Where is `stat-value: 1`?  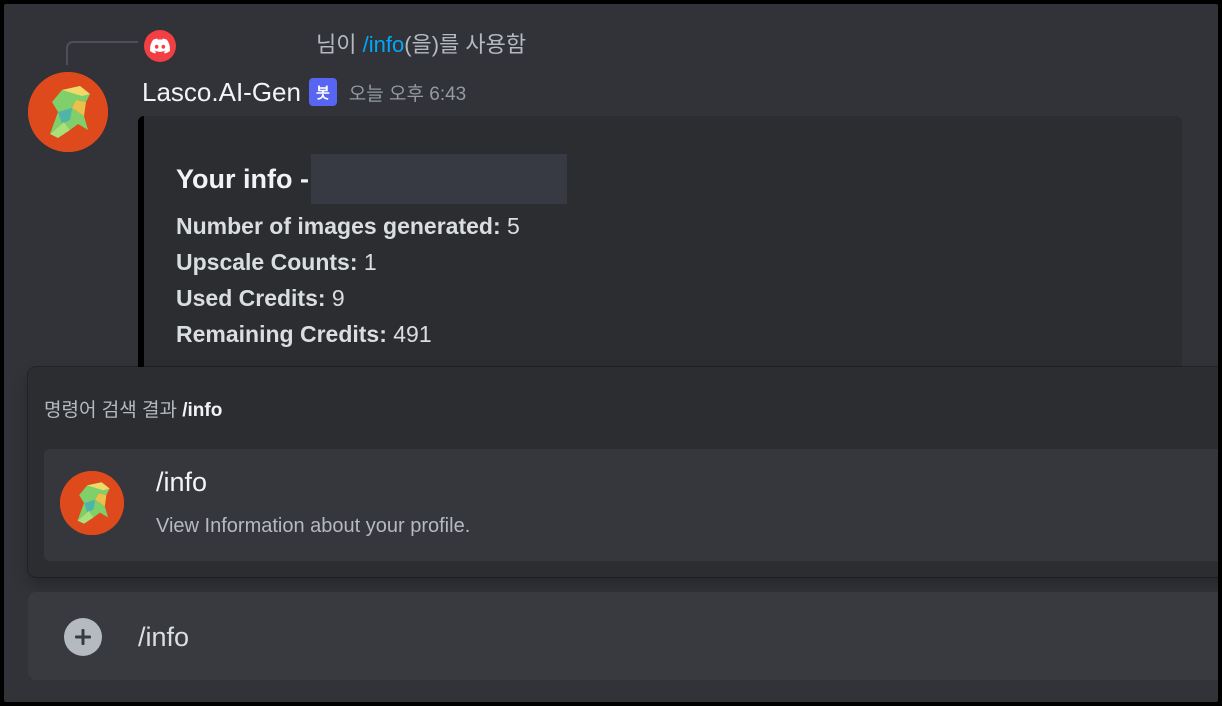 stat-value: 1 is located at coordinates (367, 262).